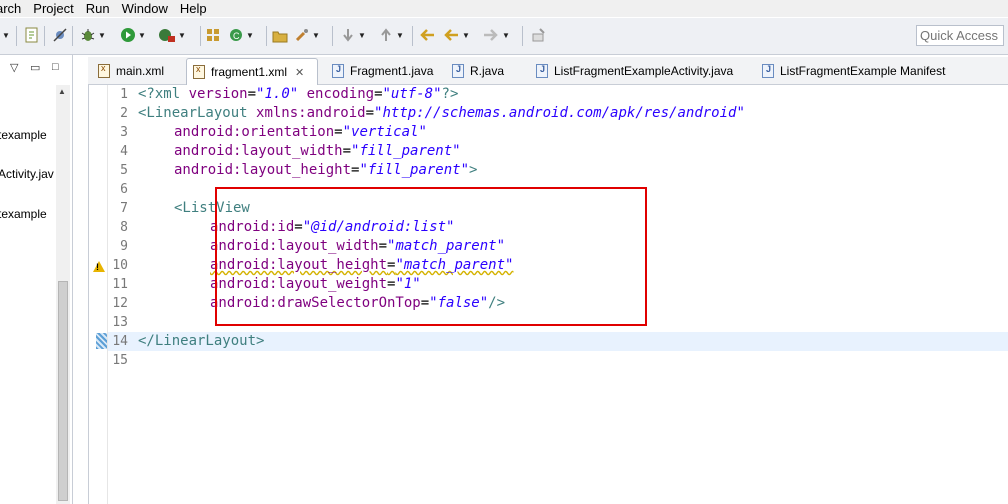 The height and width of the screenshot is (504, 1008). What do you see at coordinates (487, 71) in the screenshot?
I see `tab-label: R.java` at bounding box center [487, 71].